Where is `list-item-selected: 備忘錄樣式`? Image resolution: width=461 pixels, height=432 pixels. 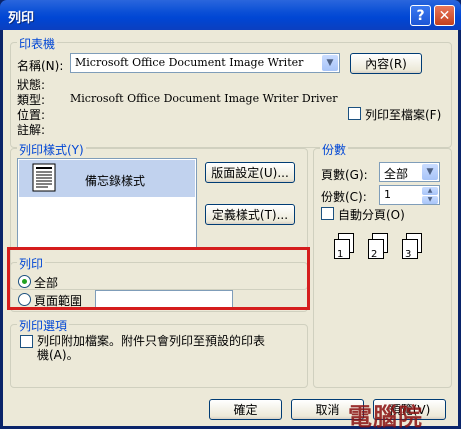
list-item-selected: 備忘錄樣式 is located at coordinates (107, 178).